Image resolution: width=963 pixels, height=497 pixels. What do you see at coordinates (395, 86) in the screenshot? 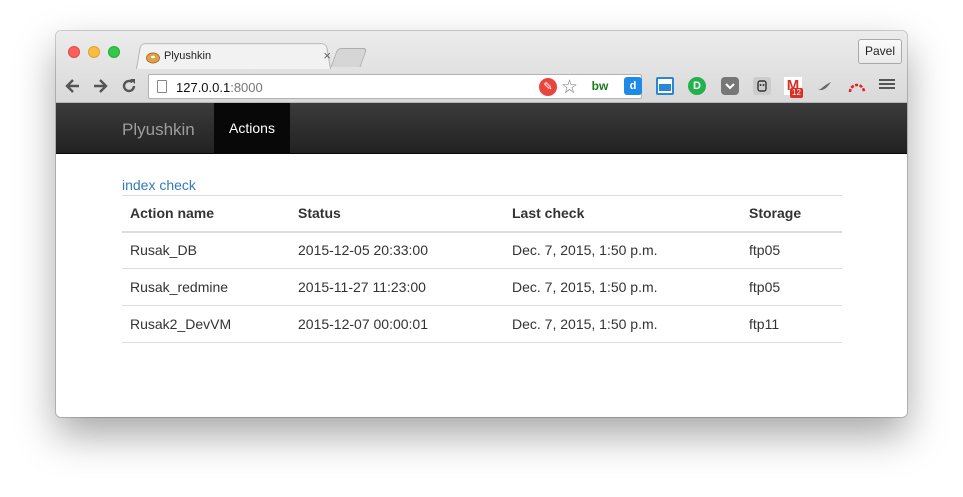
I see `address-bar: 127.0.0.1:8000 ✎ ☆` at bounding box center [395, 86].